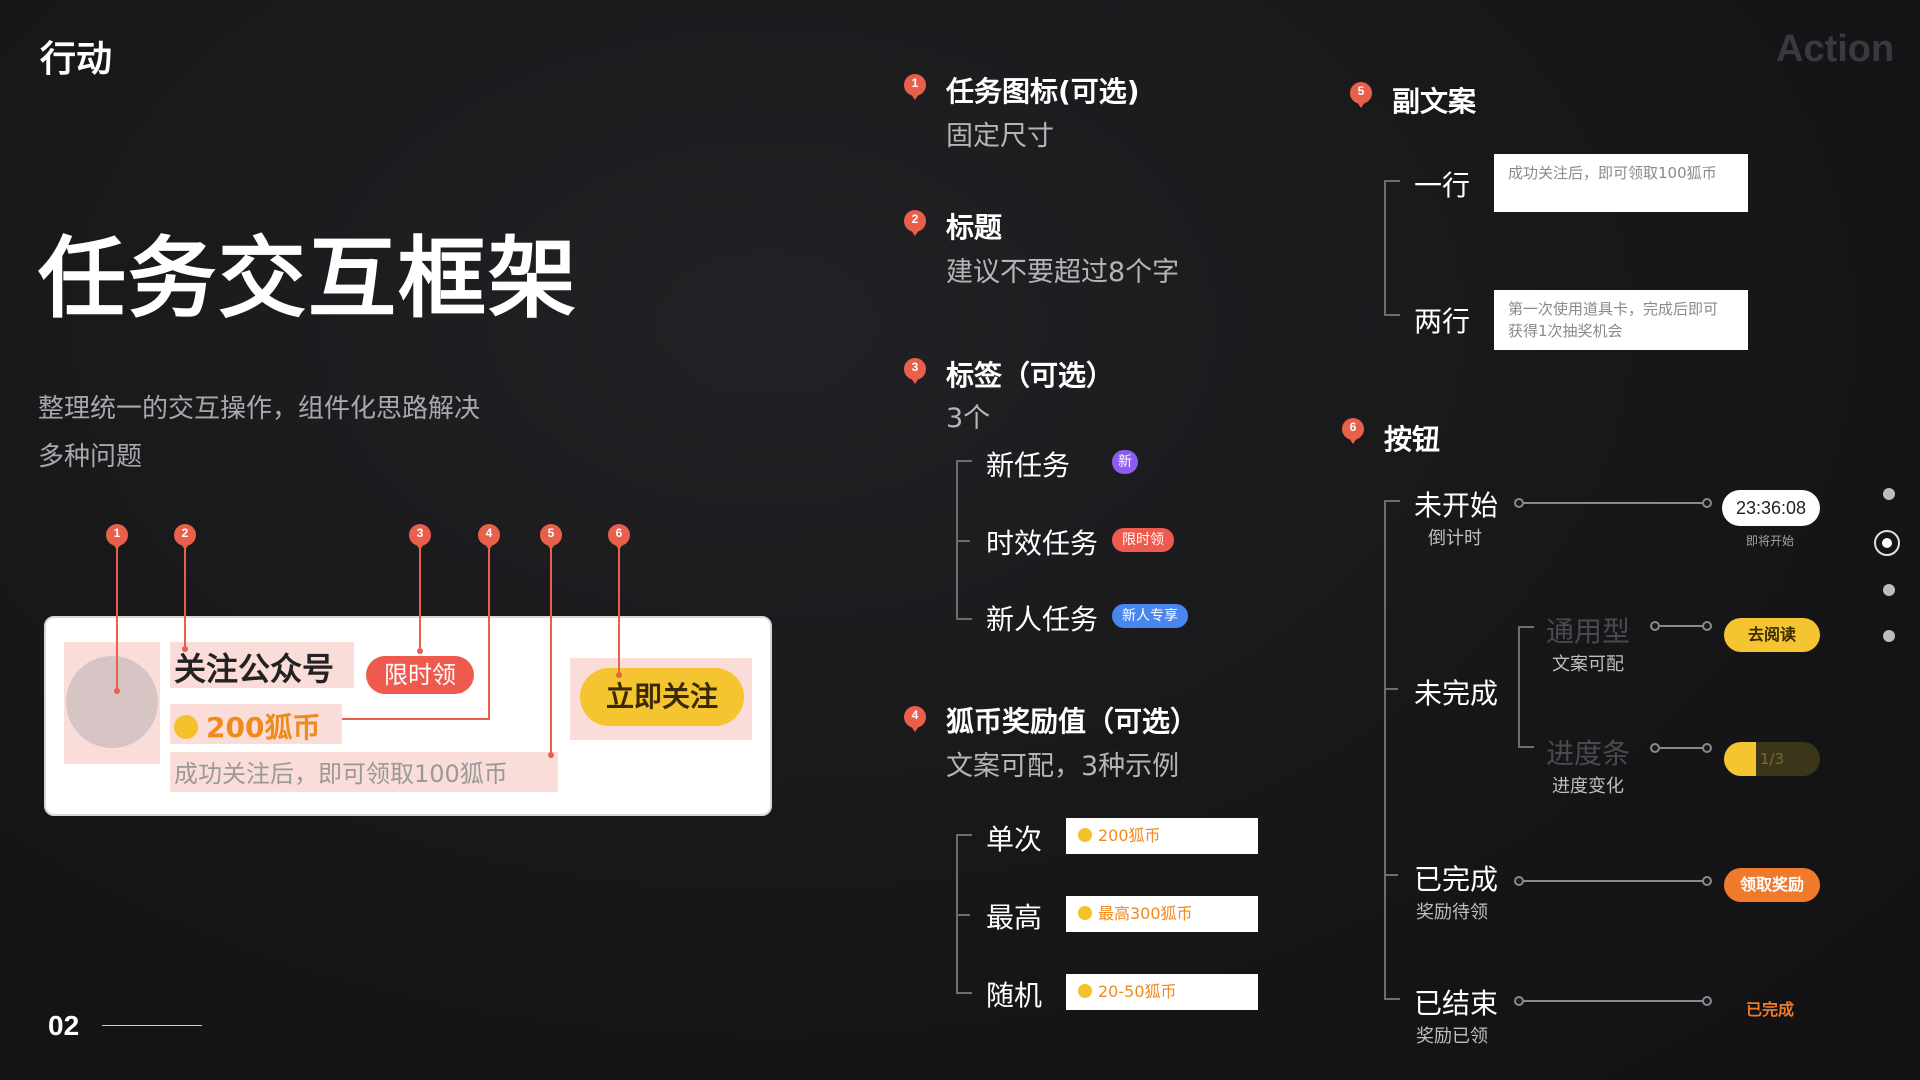 This screenshot has height=1080, width=1920. I want to click on section-1-sub: 固定尺寸, so click(1000, 136).